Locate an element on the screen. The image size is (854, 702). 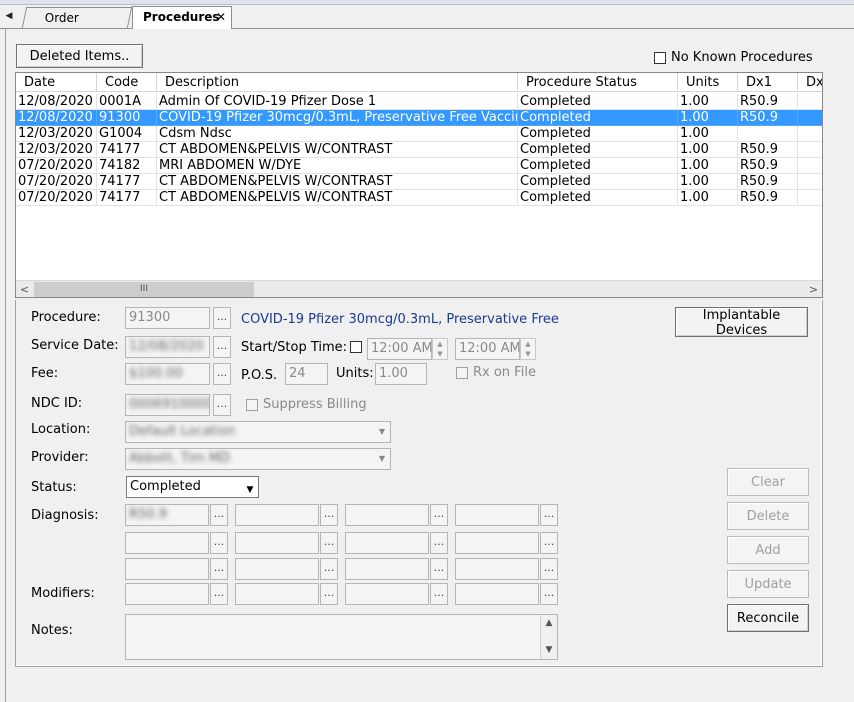
scroll-down-icon: ▼ is located at coordinates (549, 650).